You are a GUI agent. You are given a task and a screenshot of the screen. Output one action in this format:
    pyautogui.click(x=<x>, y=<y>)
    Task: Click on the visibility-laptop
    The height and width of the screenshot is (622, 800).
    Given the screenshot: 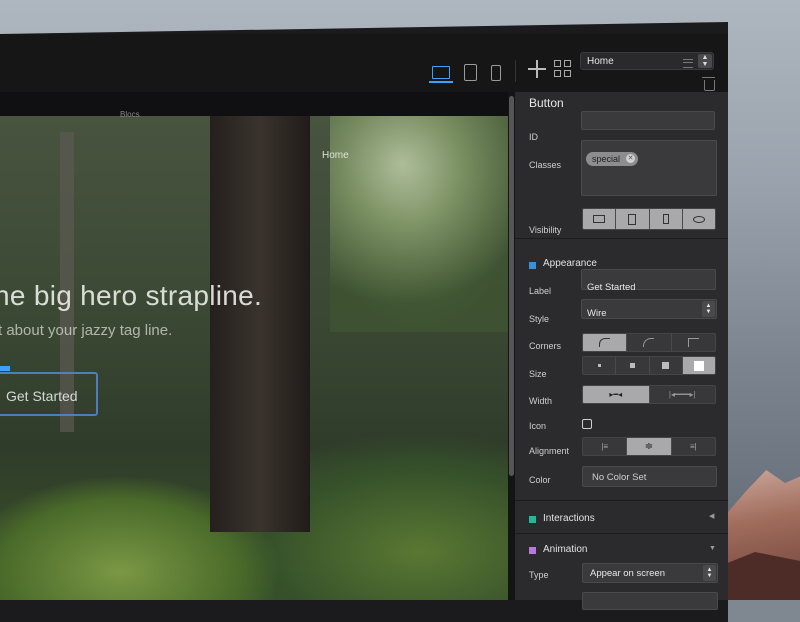 What is the action you would take?
    pyautogui.click(x=600, y=219)
    